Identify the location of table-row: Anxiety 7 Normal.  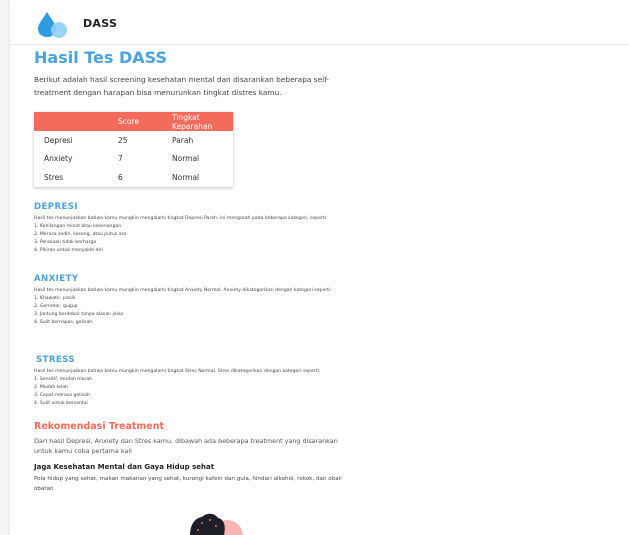
(133, 159).